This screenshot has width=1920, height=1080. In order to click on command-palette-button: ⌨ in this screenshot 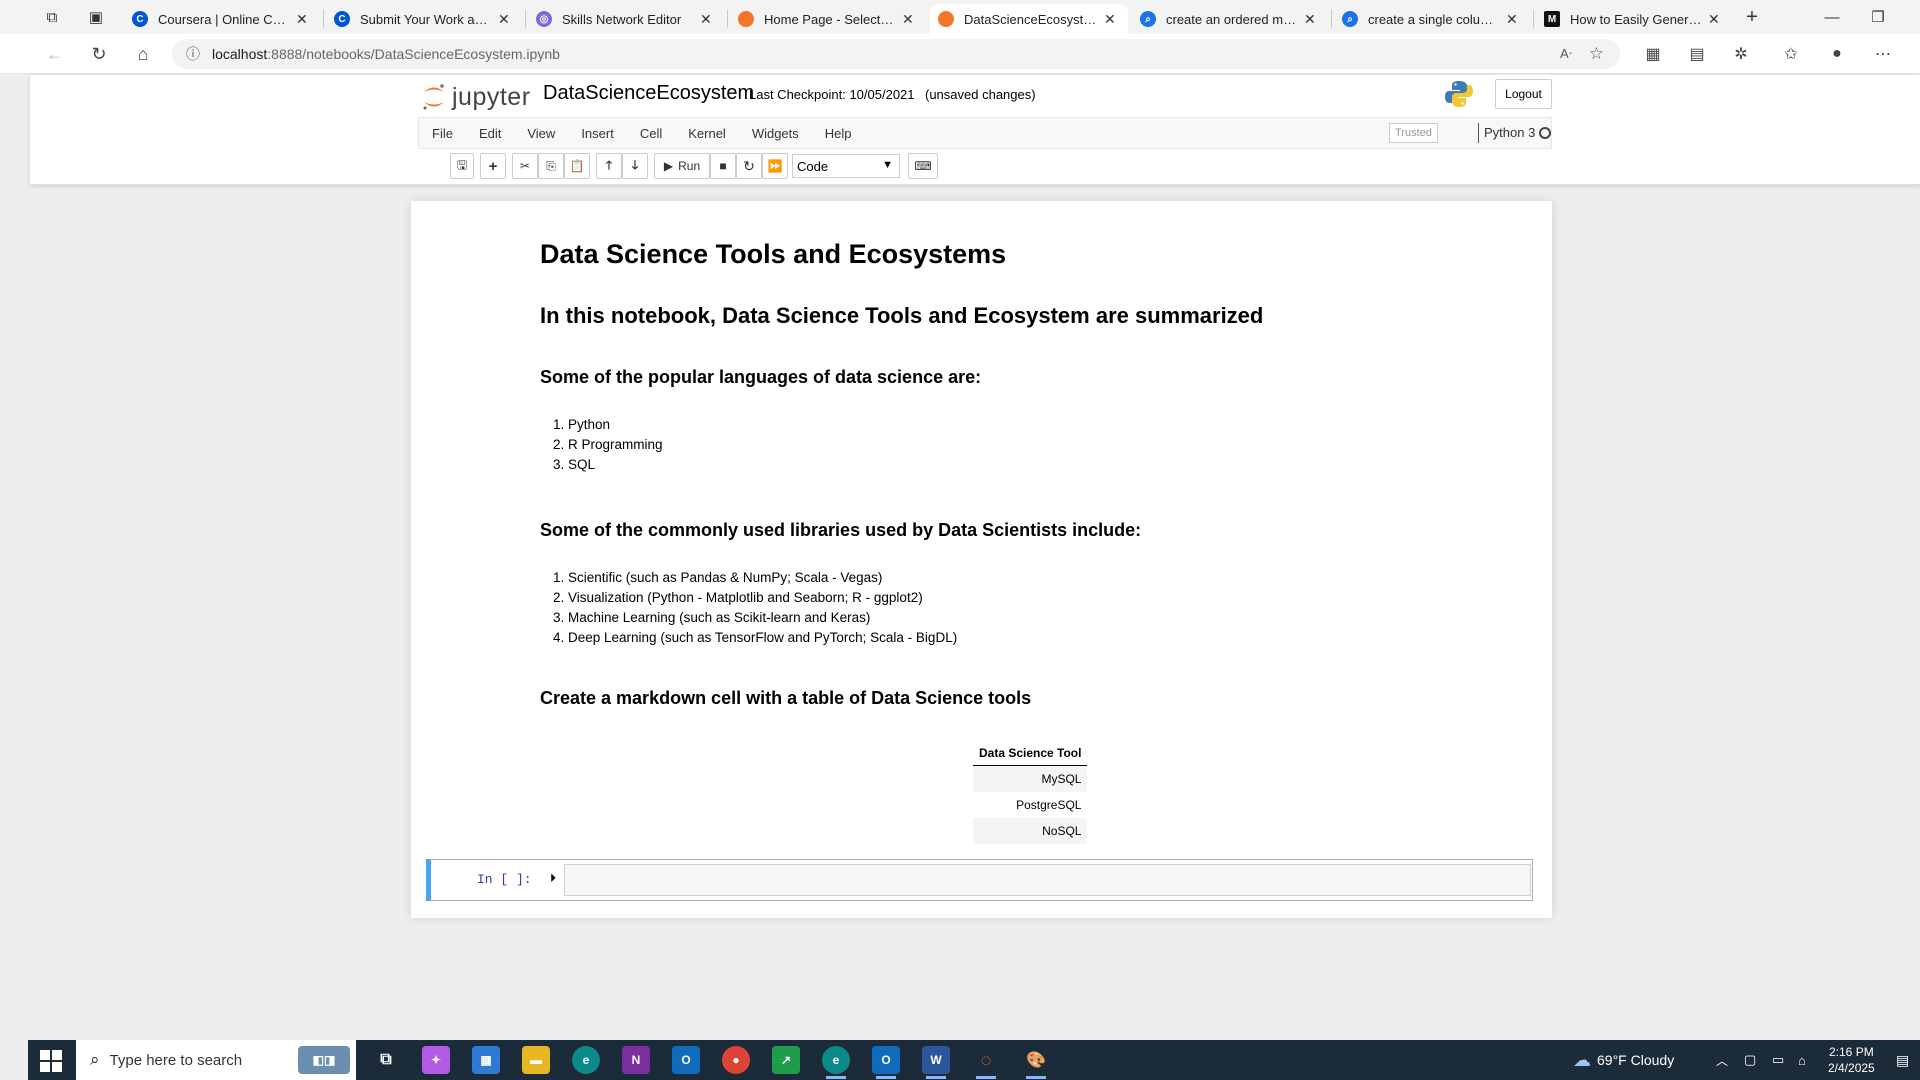, I will do `click(923, 166)`.